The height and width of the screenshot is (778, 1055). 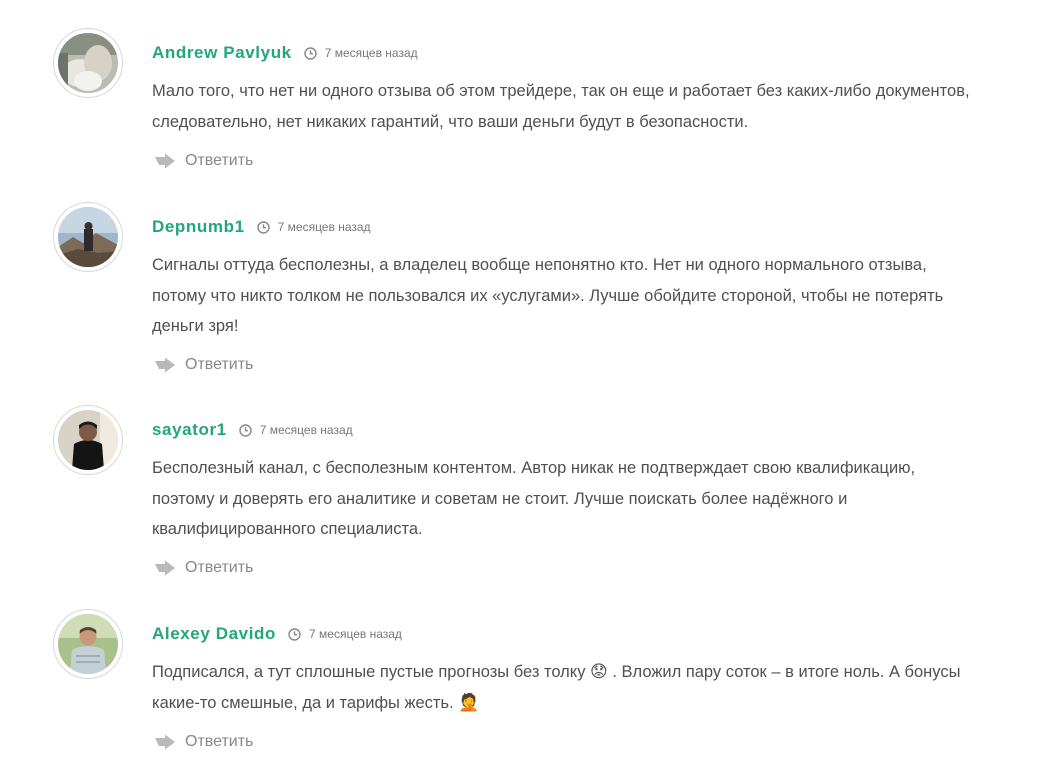 What do you see at coordinates (469, 702) in the screenshot?
I see `facepalm-emoji-icon: 🤦` at bounding box center [469, 702].